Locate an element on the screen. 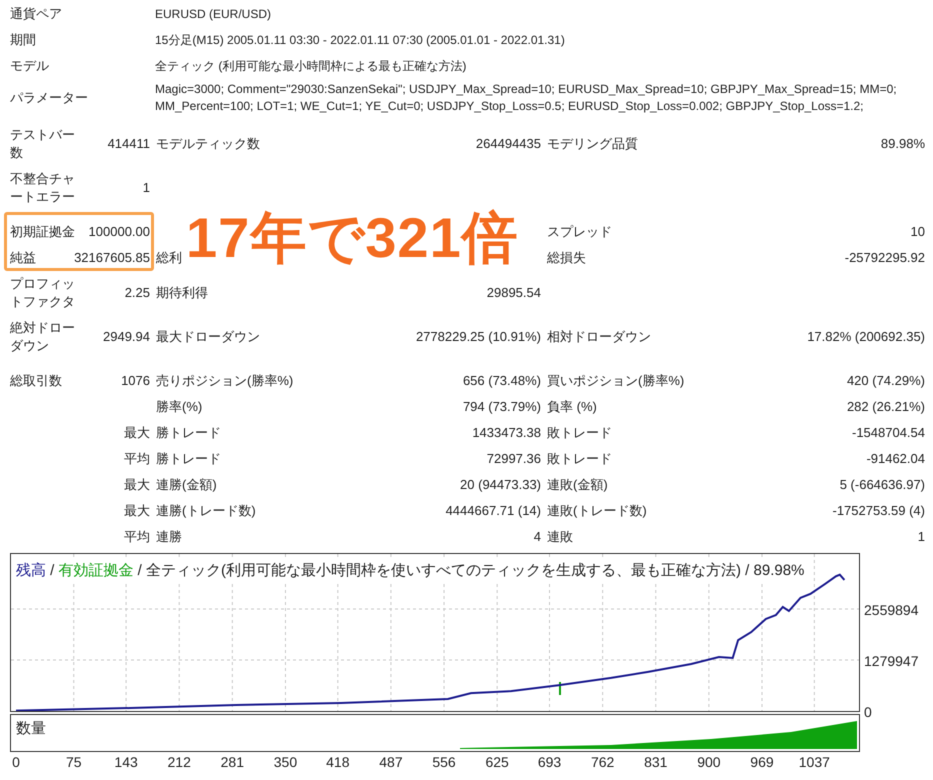 This screenshot has width=933, height=780. axis-label: 143 is located at coordinates (126, 762).